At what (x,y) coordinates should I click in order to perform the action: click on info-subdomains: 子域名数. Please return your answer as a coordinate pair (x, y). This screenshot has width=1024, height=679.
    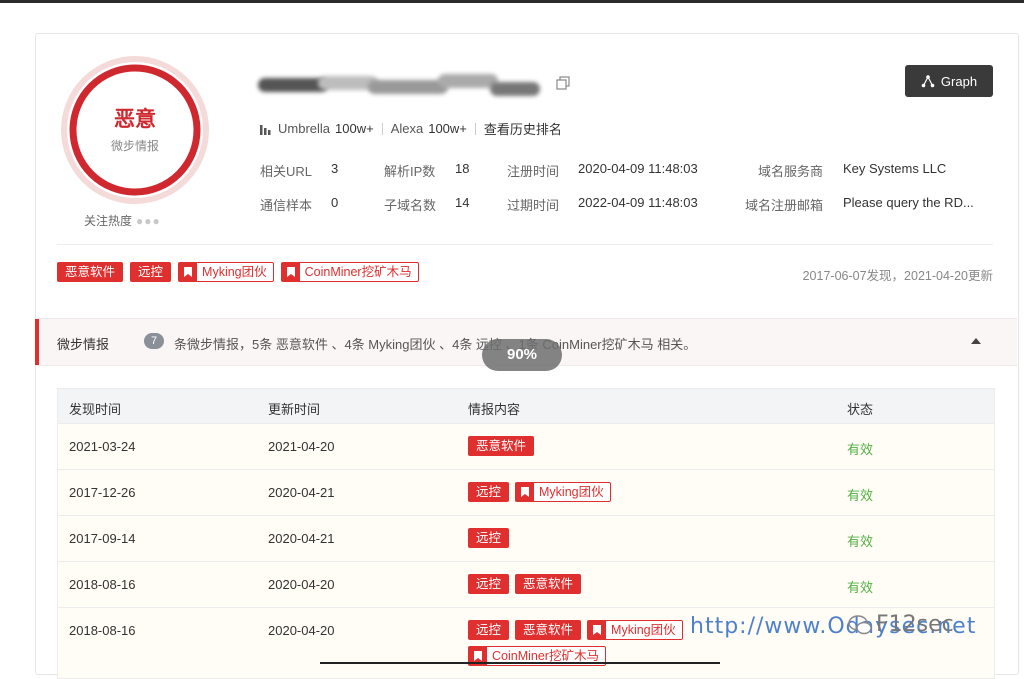
    Looking at the image, I should click on (410, 204).